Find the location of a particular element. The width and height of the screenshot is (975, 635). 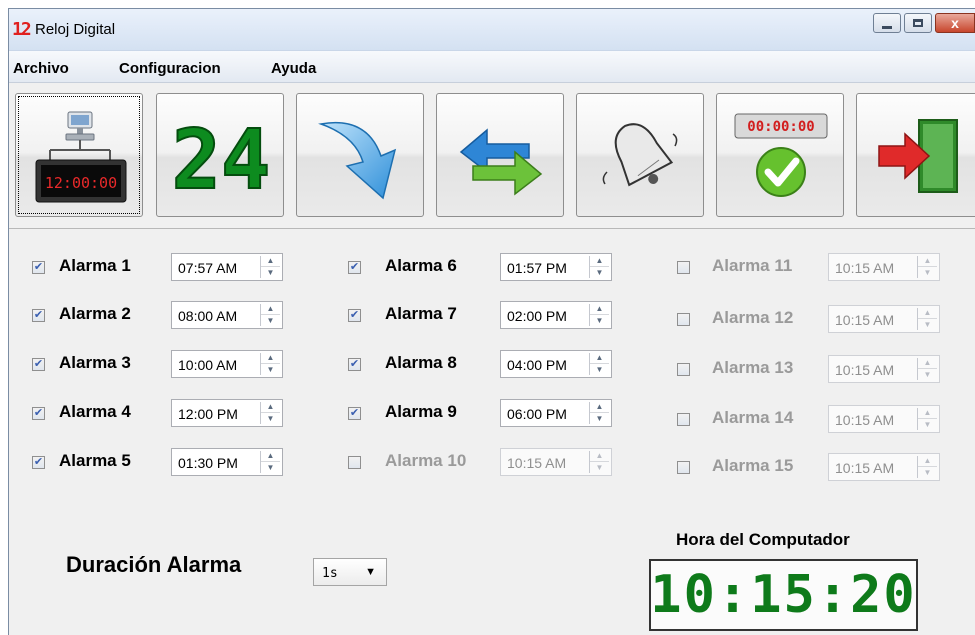

duracion-select: 1s ▼ is located at coordinates (350, 572).